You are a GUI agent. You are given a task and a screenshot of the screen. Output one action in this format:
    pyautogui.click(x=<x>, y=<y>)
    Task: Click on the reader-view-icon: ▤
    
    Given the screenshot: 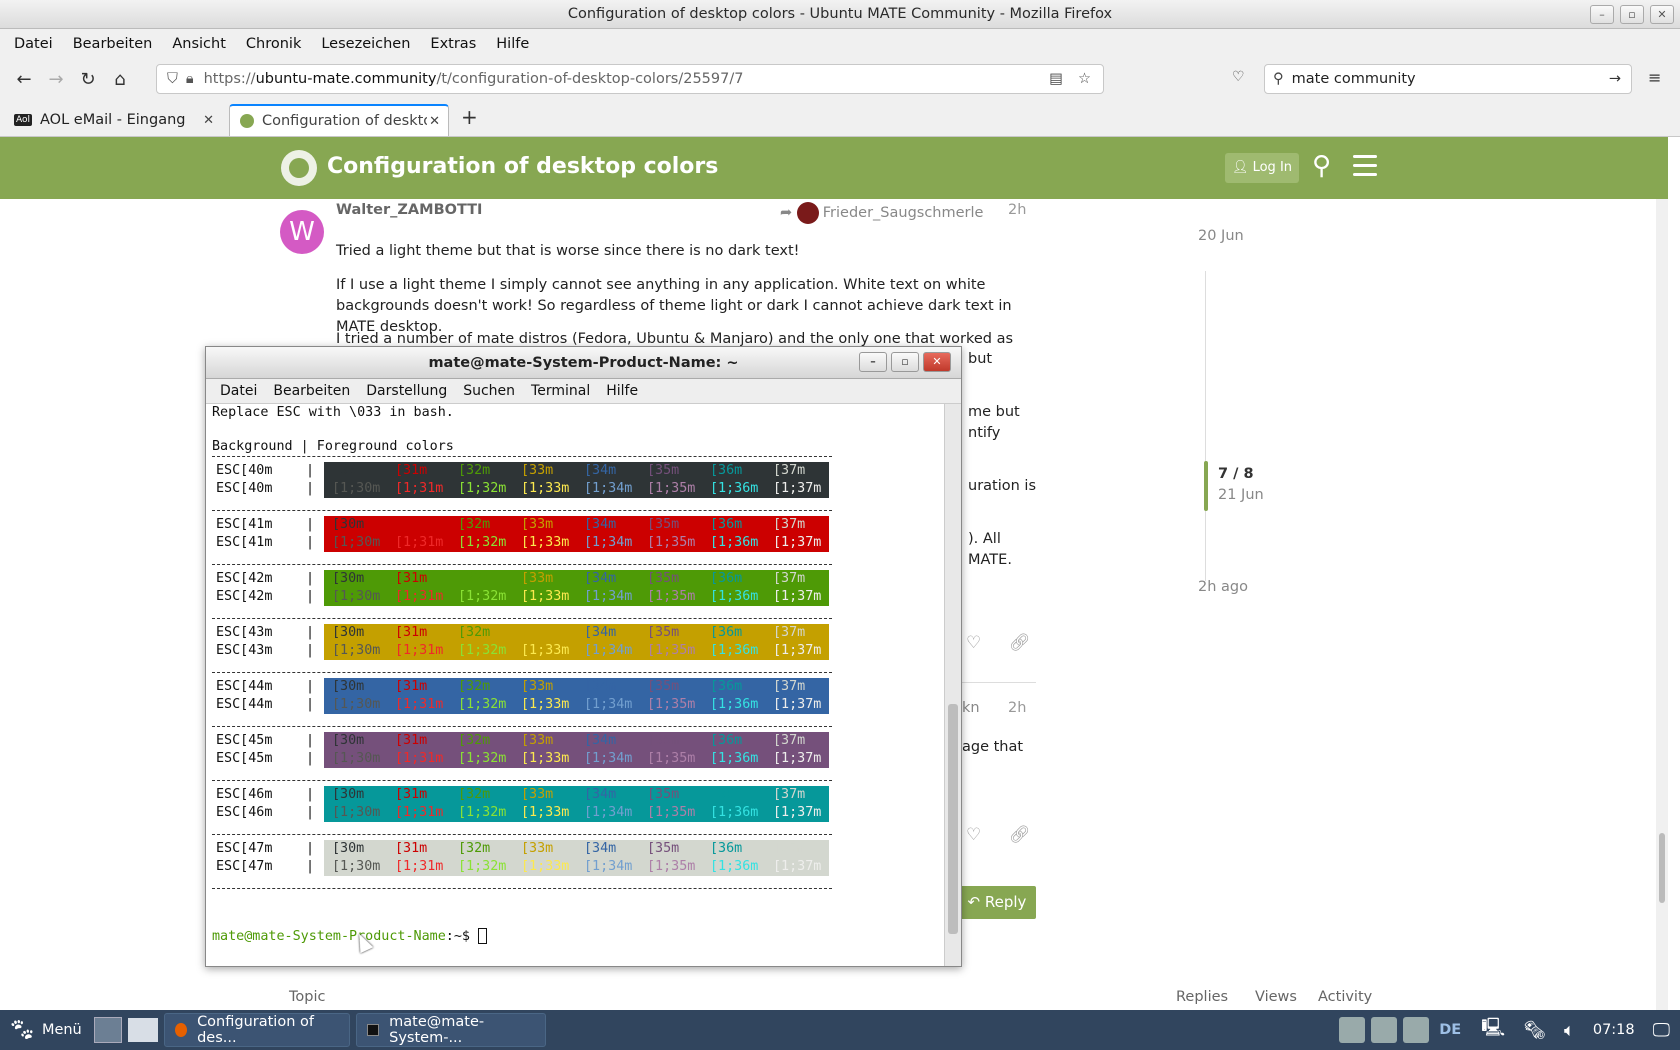 What is the action you would take?
    pyautogui.click(x=1056, y=79)
    